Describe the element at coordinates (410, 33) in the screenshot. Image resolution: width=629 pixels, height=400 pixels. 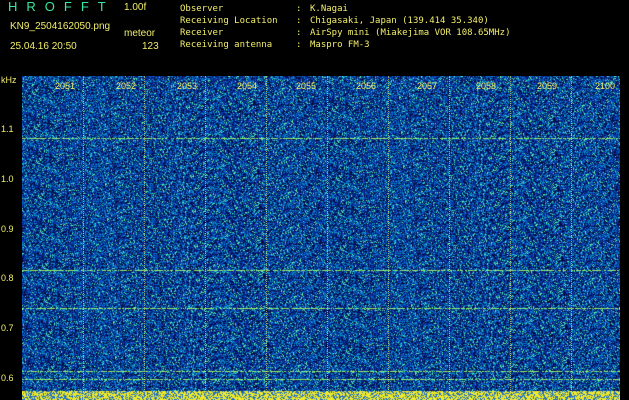
I see `info-value: AirSpy mini (Miakejima VOR 108.65MHz)` at that location.